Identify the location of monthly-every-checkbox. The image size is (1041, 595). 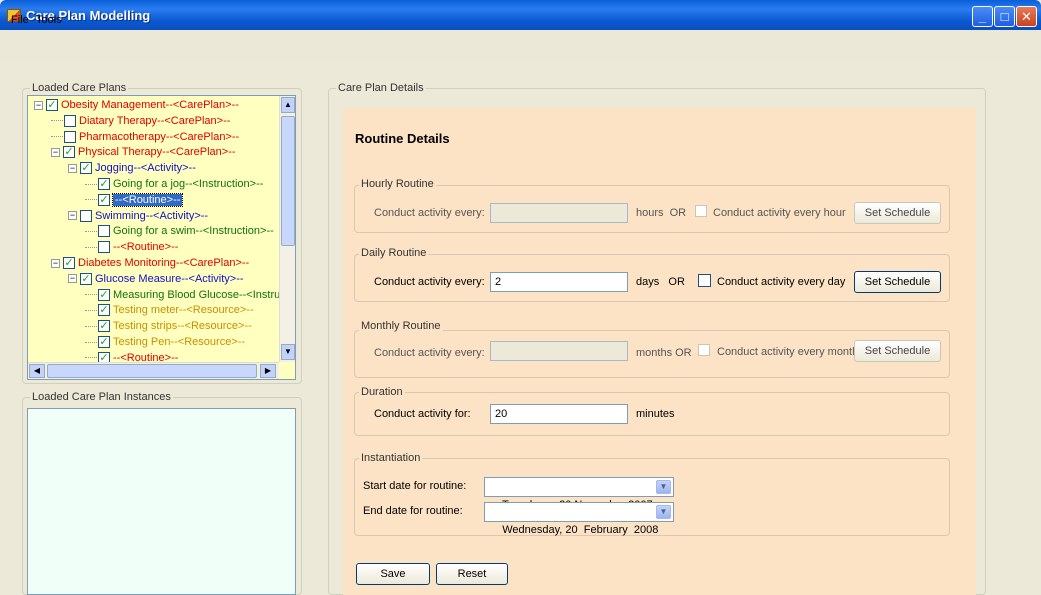
(704, 350).